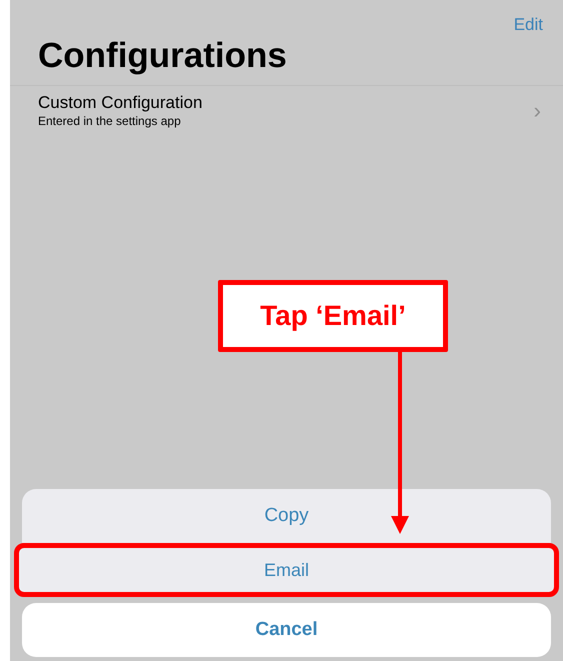 The image size is (563, 661). I want to click on list-row: Custom Configuration Entered in the settings app ›, so click(286, 110).